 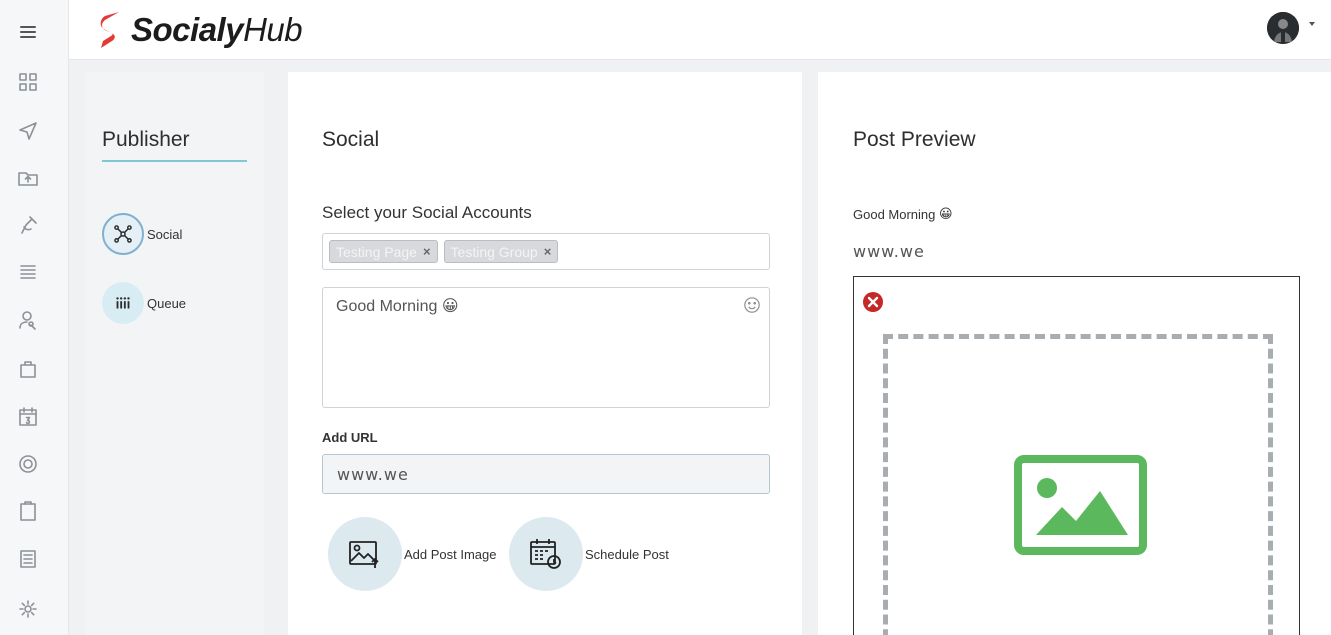 I want to click on list-icon, so click(x=28, y=272).